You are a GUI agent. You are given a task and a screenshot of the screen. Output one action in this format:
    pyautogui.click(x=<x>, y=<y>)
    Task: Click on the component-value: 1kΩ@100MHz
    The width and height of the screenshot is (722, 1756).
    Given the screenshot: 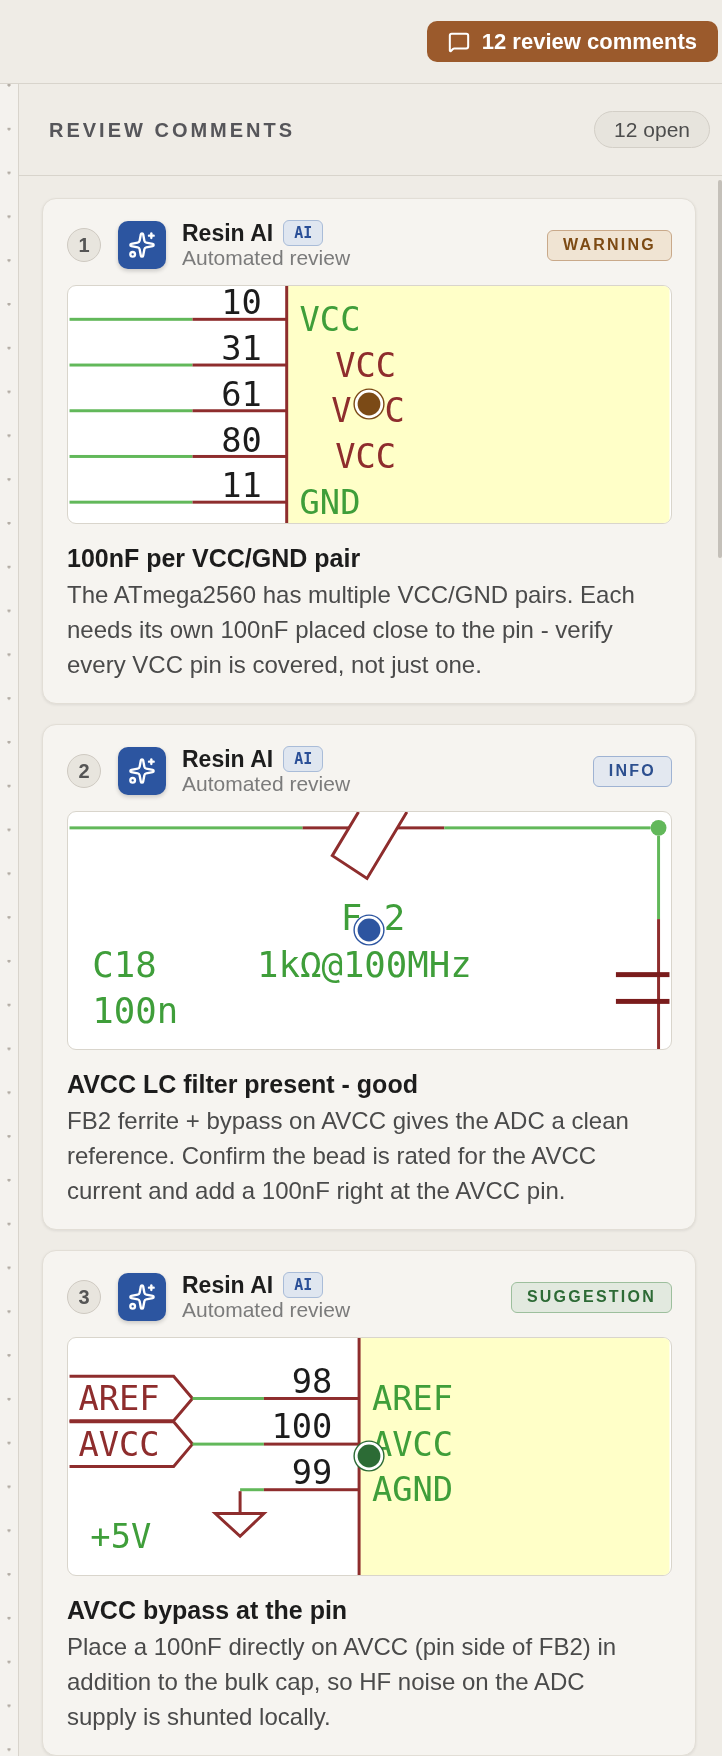 What is the action you would take?
    pyautogui.click(x=364, y=965)
    